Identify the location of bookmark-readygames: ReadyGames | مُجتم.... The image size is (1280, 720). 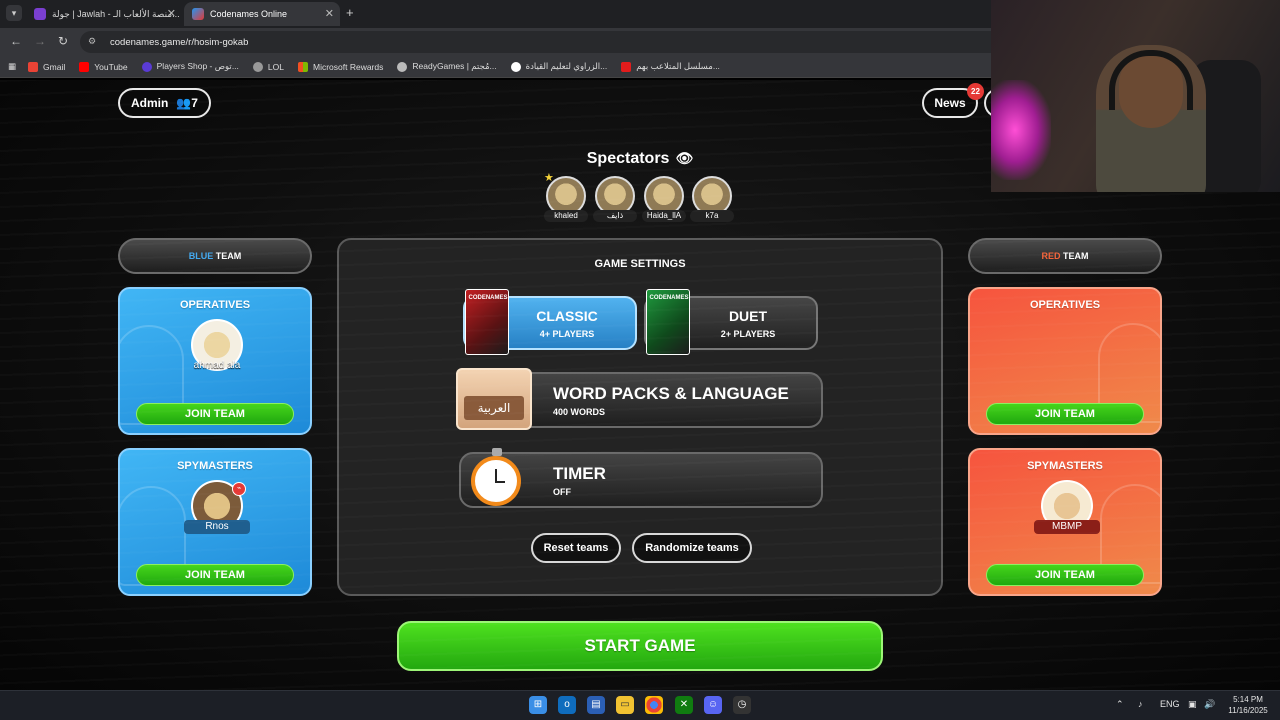
(447, 66).